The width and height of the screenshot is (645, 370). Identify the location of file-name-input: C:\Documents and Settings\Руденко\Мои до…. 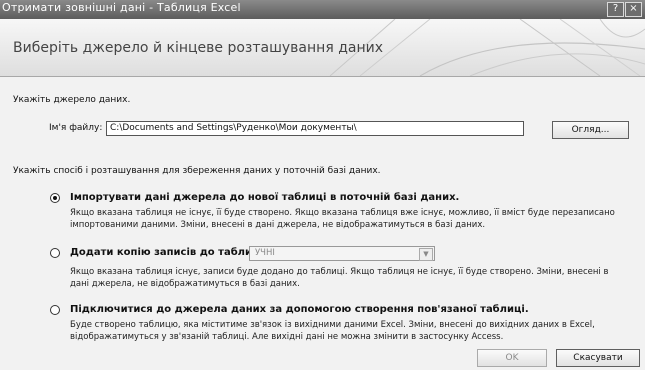
(315, 128).